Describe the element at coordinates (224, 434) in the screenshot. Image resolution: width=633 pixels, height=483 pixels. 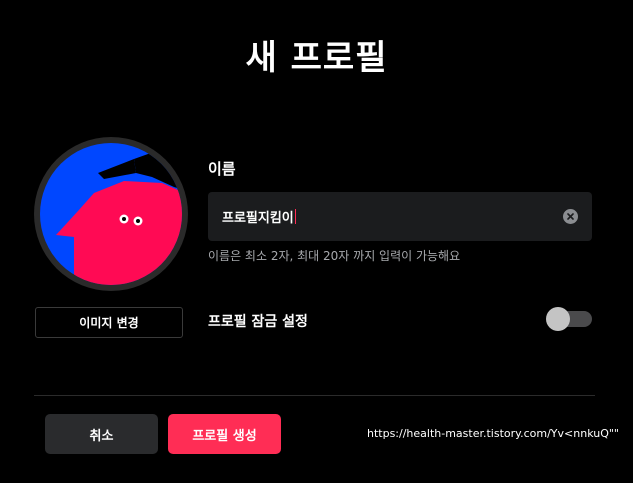
I see `create-profile-button: 프로필 생성` at that location.